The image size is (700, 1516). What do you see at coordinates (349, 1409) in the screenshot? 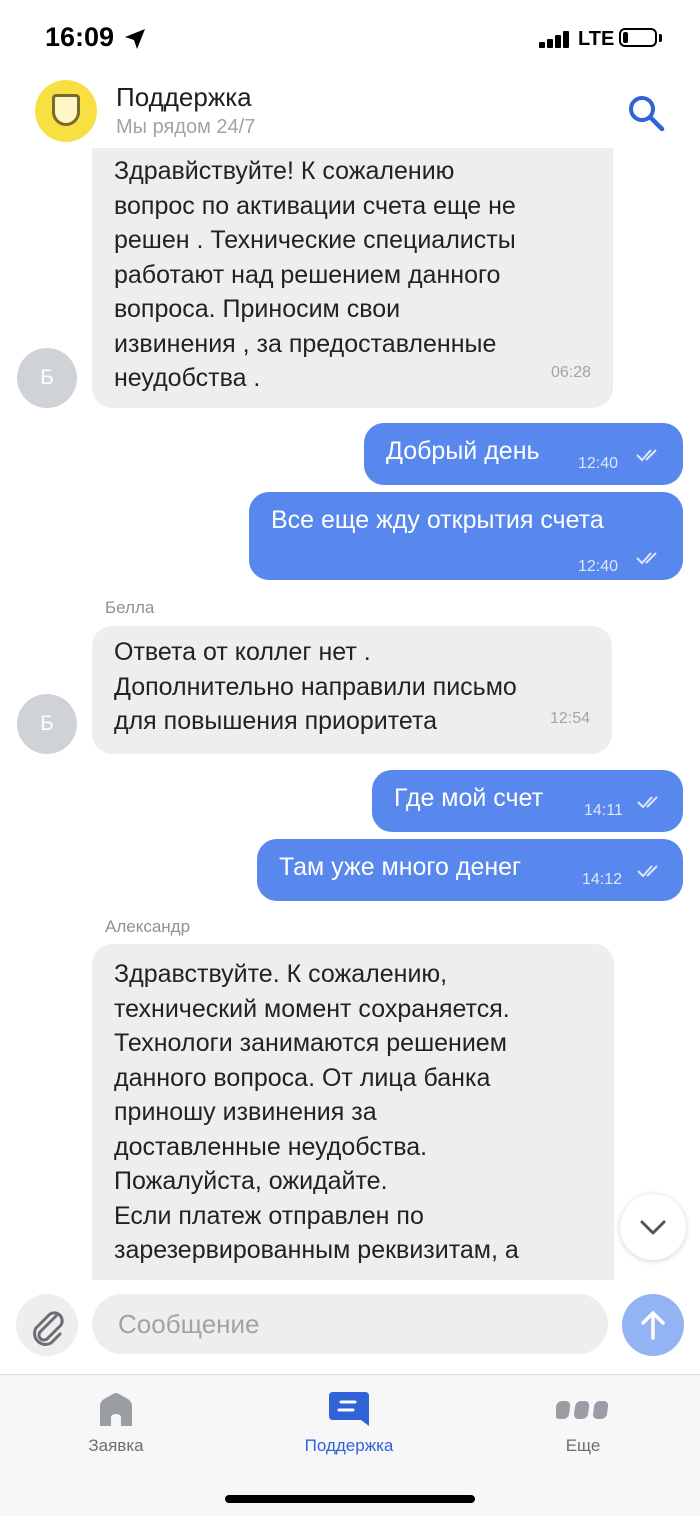
I see `chat-icon` at bounding box center [349, 1409].